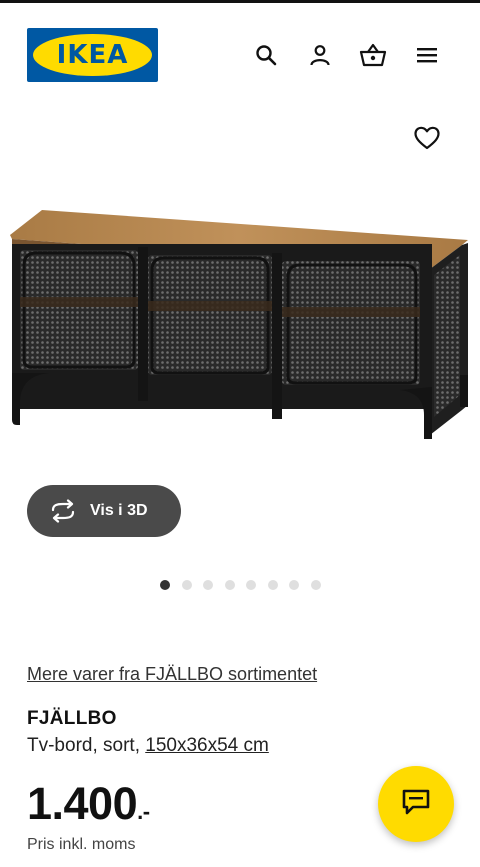 Image resolution: width=480 pixels, height=867 pixels. I want to click on view-3d-button: Vis i 3D, so click(104, 511).